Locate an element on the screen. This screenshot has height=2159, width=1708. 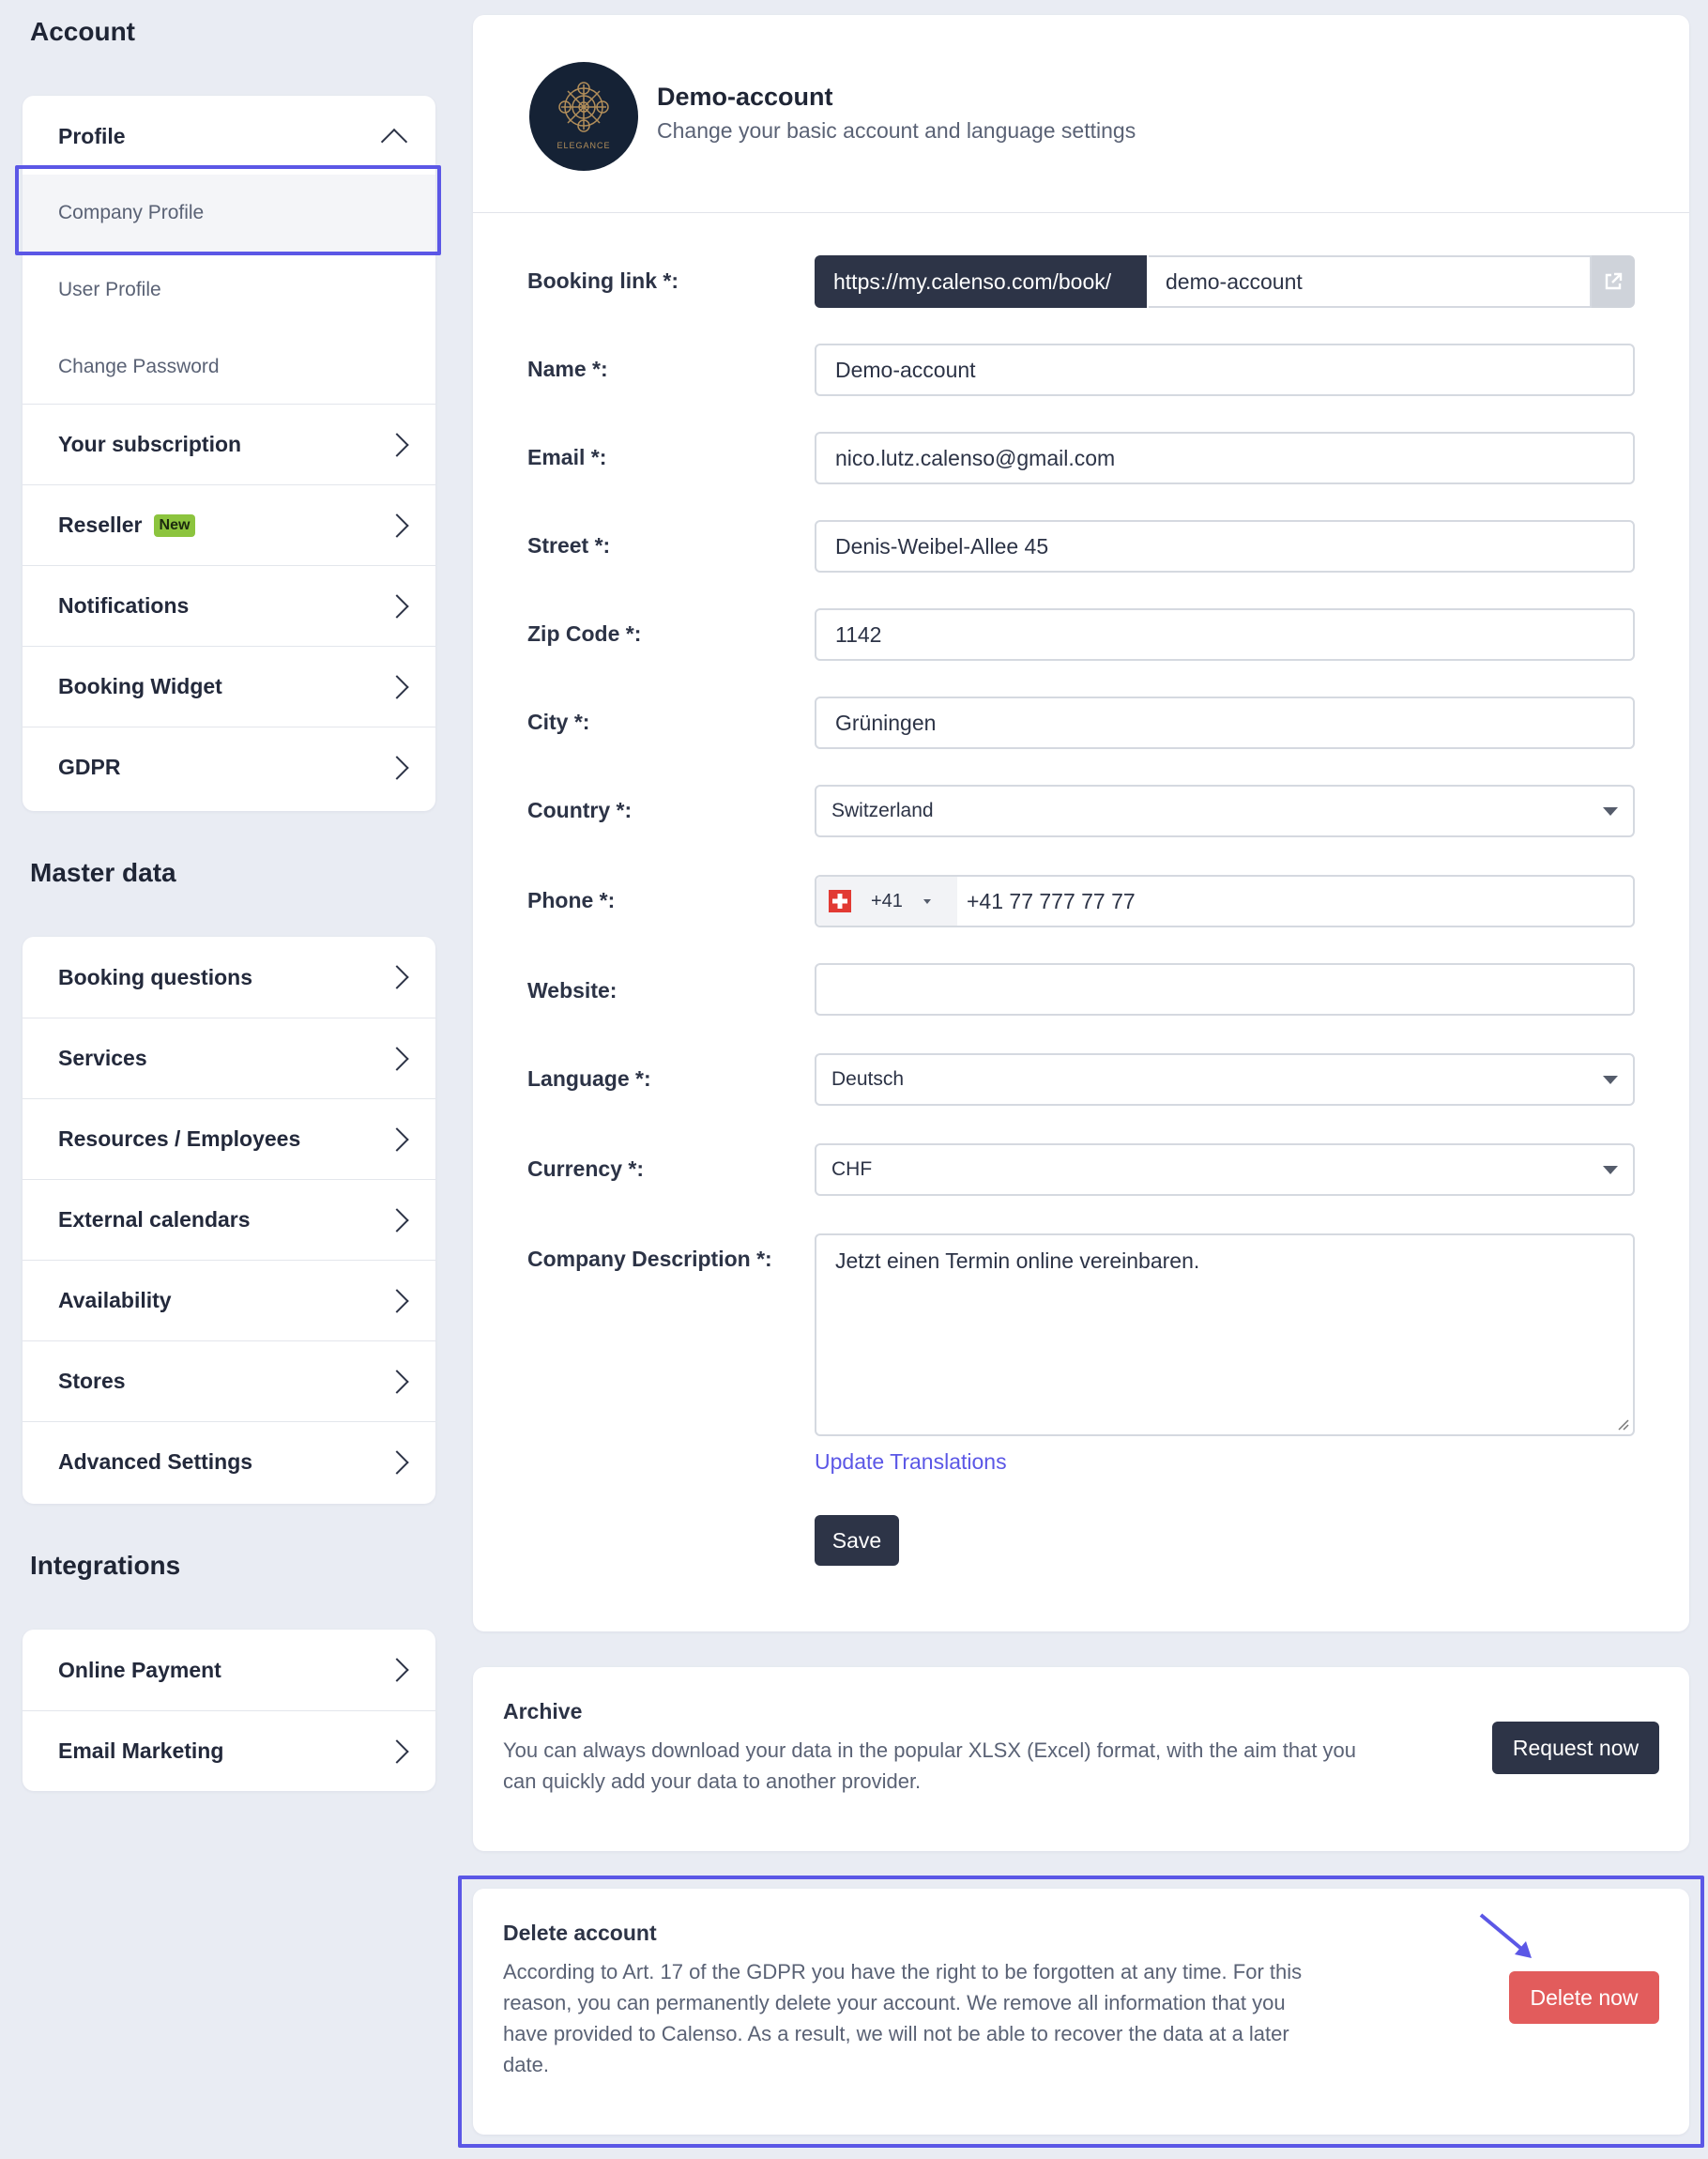
nav-booking-questions-label: Booking questions is located at coordinates (155, 976).